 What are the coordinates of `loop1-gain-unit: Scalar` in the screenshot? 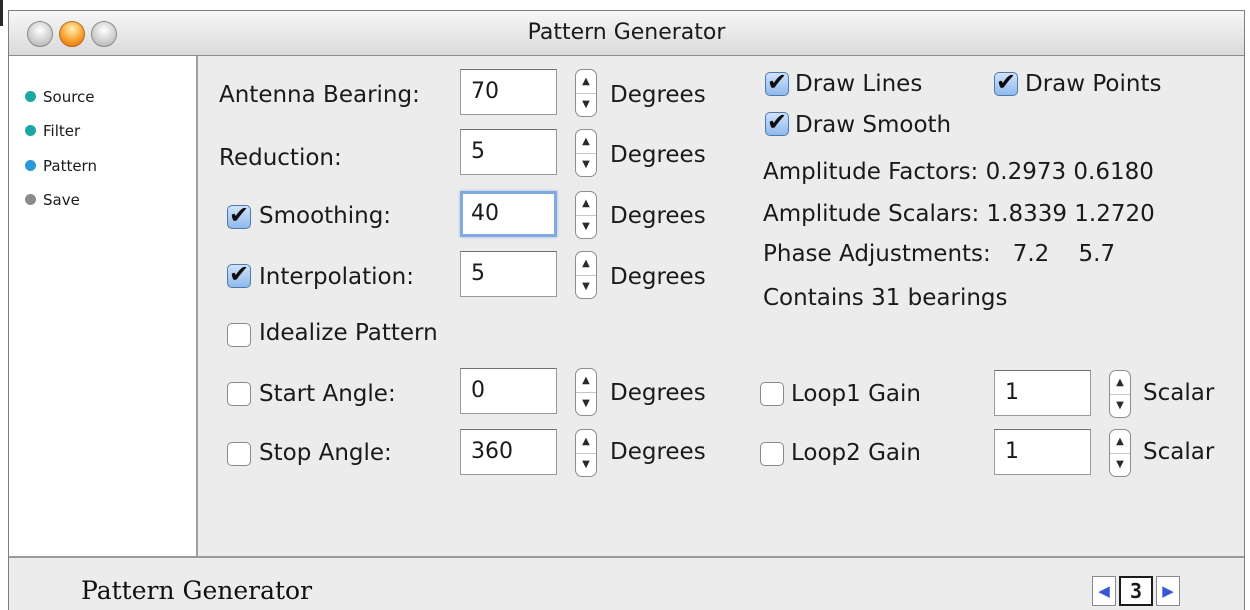 It's located at (1179, 393).